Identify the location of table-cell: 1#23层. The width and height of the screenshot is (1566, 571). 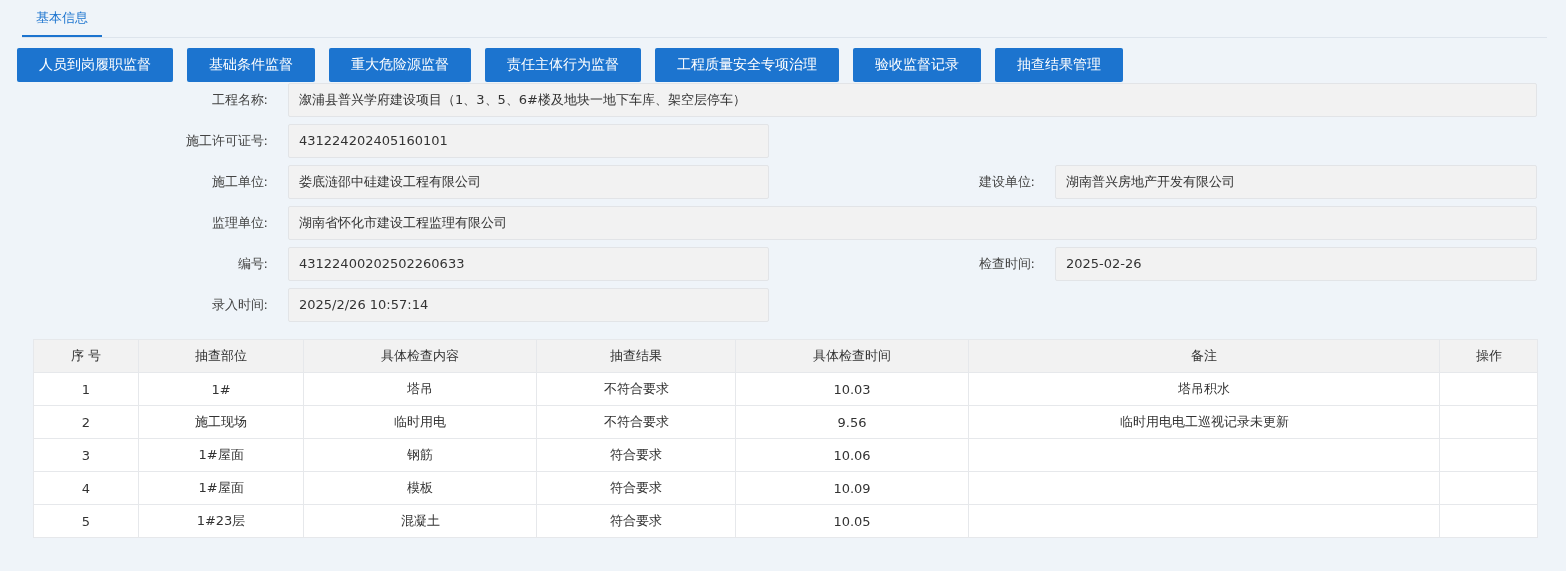
(221, 521).